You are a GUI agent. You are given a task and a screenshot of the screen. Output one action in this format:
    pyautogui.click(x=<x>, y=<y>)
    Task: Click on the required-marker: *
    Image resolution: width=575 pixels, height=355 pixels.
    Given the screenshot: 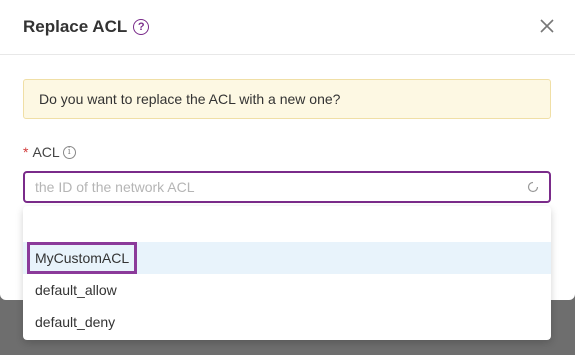 What is the action you would take?
    pyautogui.click(x=26, y=152)
    